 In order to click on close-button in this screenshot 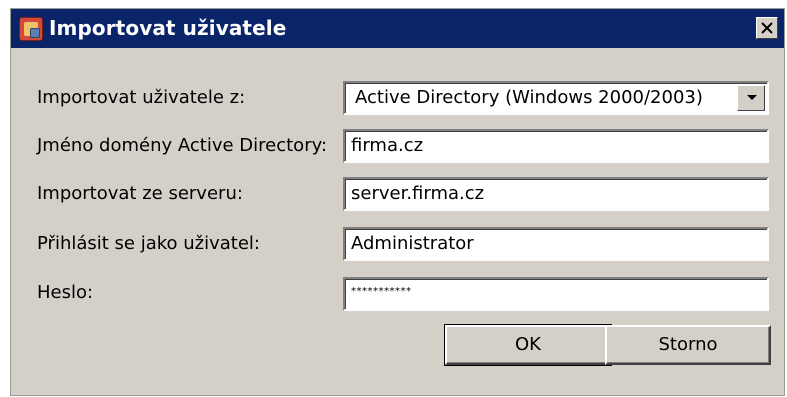, I will do `click(767, 28)`.